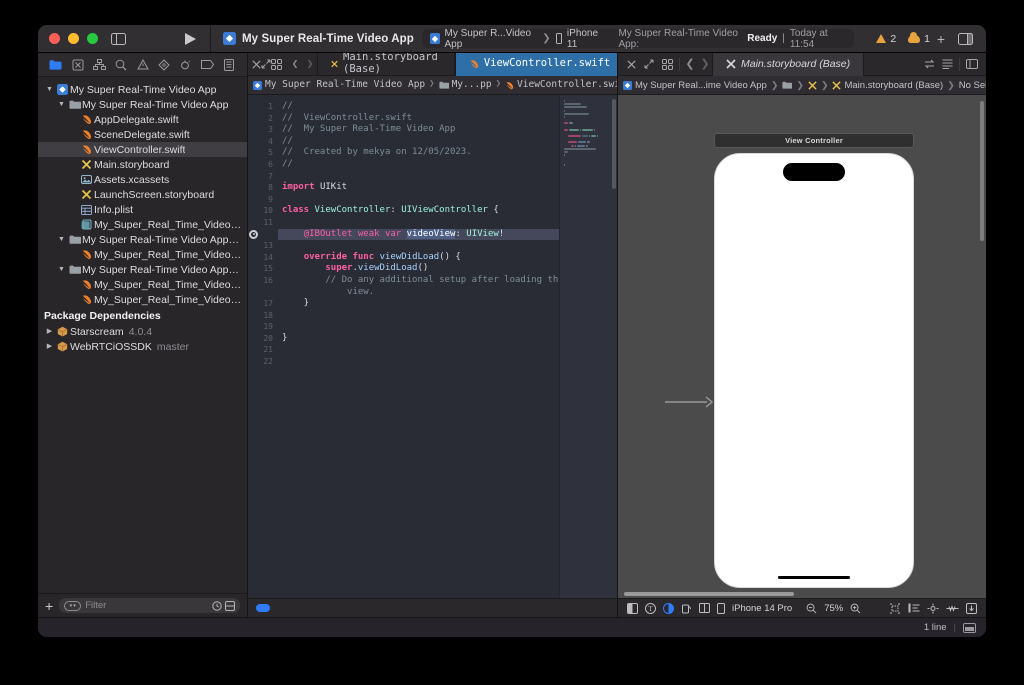  What do you see at coordinates (260, 119) in the screenshot?
I see `line-number: 2` at bounding box center [260, 119].